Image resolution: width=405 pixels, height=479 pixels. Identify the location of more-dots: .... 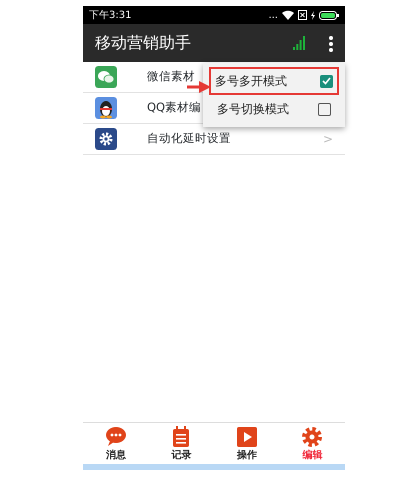
(273, 15).